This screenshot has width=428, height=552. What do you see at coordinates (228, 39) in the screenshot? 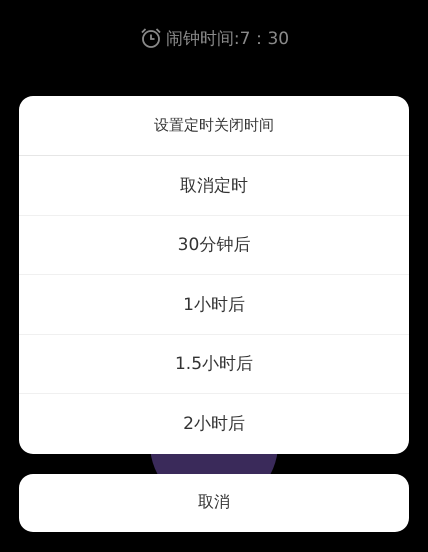
I see `alarm-time-label: 闹钟时间:7：30` at bounding box center [228, 39].